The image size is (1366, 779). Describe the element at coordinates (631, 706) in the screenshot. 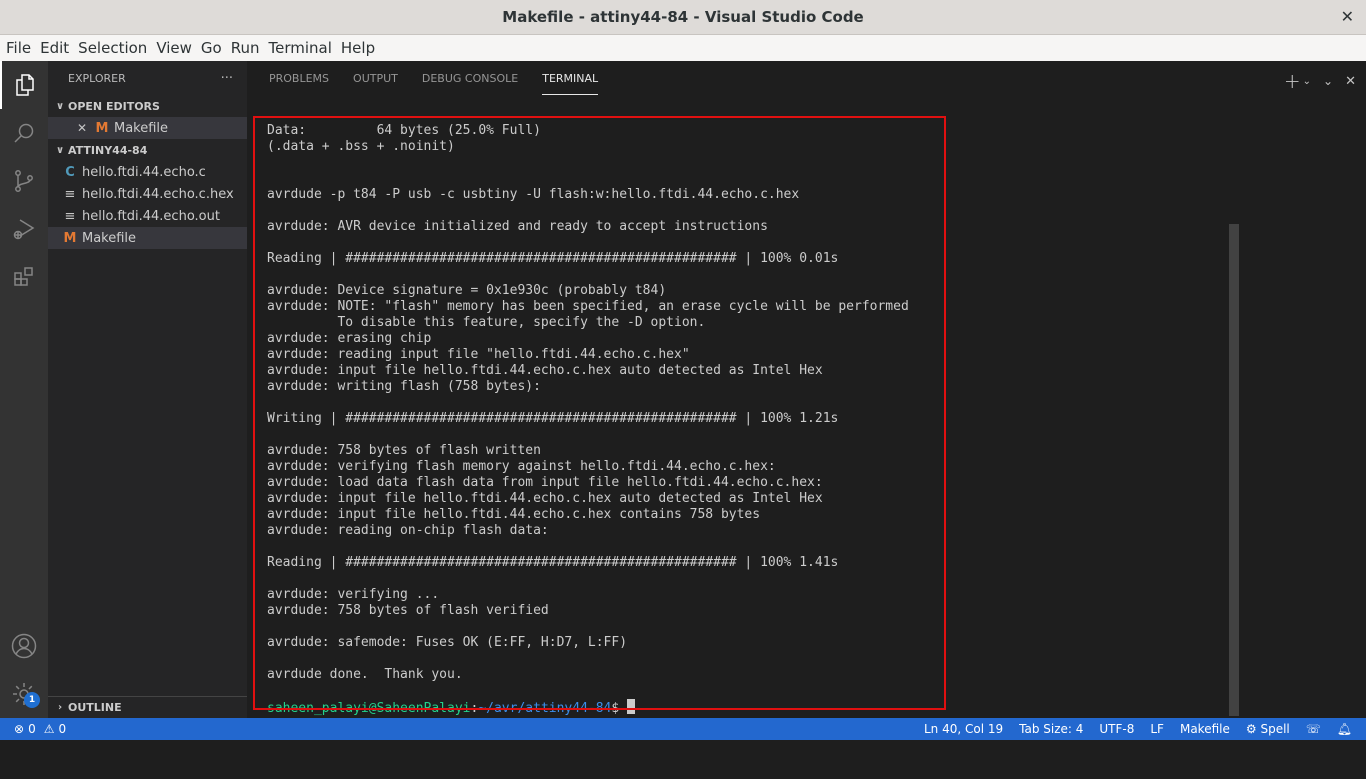

I see `terminal-cursor` at that location.